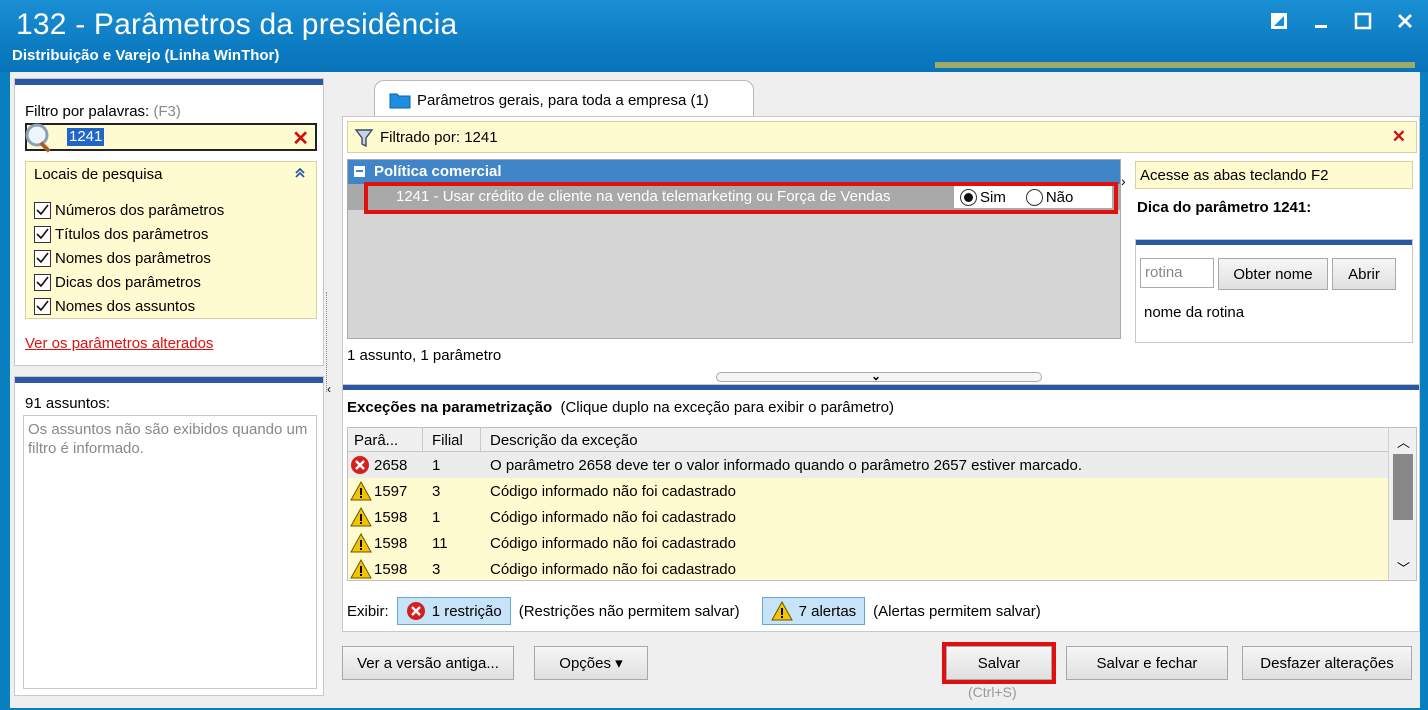  Describe the element at coordinates (827, 611) in the screenshot. I see `alerts-count: 7 alertas` at that location.